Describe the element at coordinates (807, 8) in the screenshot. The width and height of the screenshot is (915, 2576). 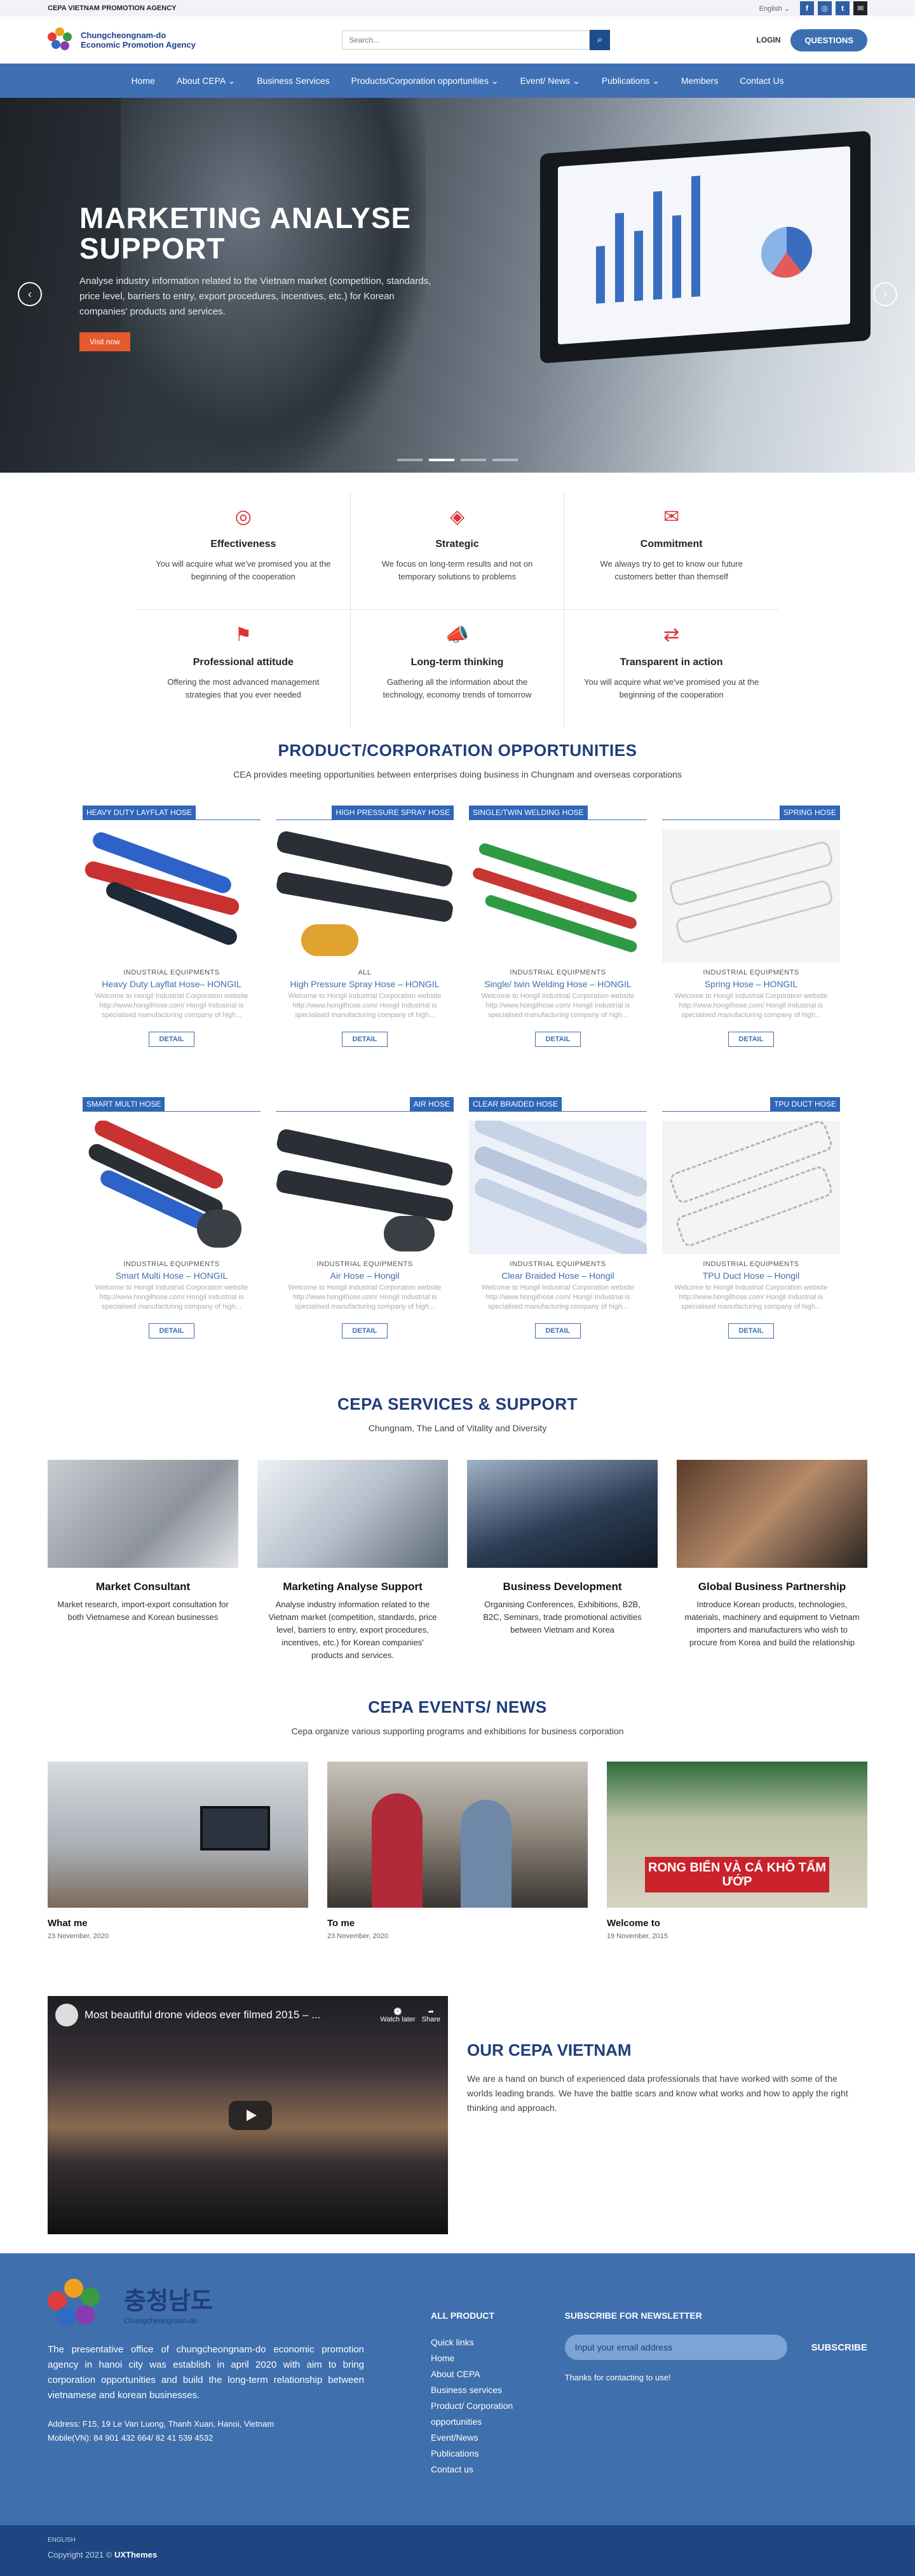
I see `facebook-icon: f` at that location.